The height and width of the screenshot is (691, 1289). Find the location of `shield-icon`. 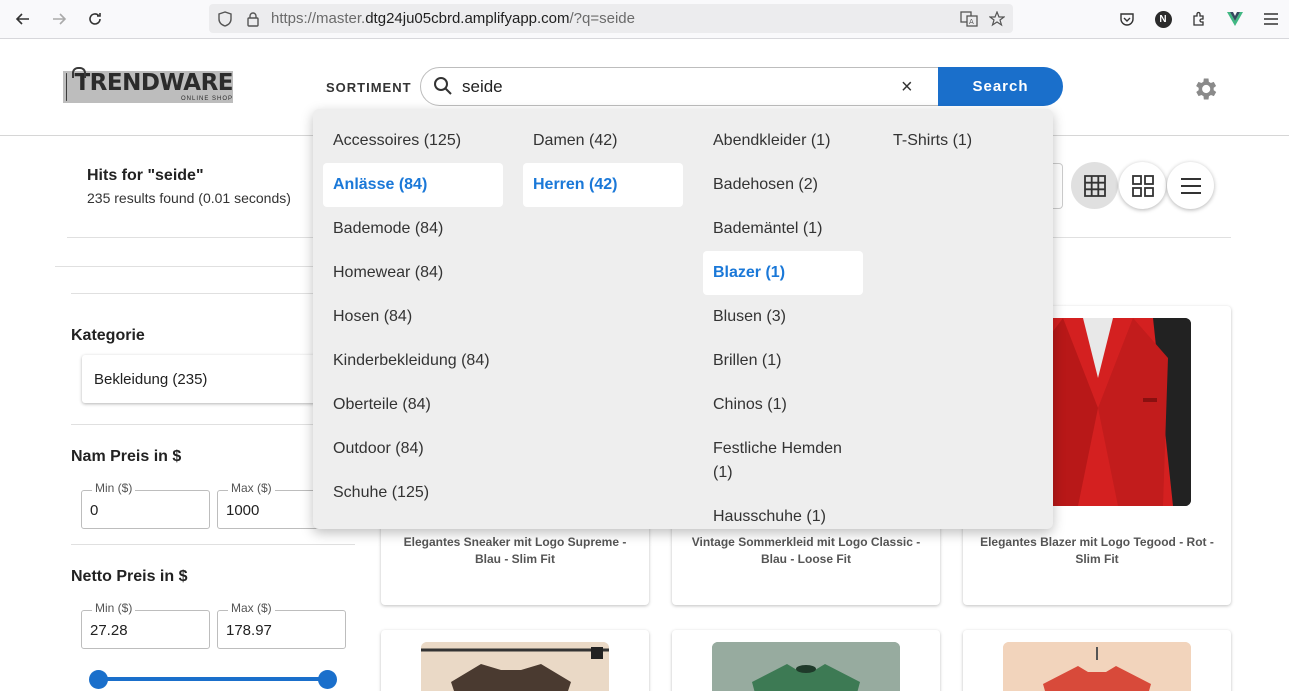

shield-icon is located at coordinates (225, 19).